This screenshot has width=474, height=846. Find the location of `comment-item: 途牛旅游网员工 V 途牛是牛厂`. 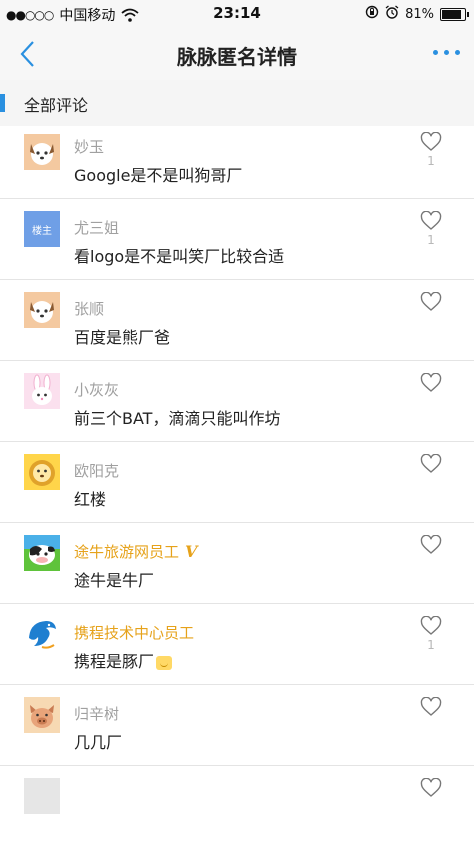

comment-item: 途牛旅游网员工 V 途牛是牛厂 is located at coordinates (237, 563).